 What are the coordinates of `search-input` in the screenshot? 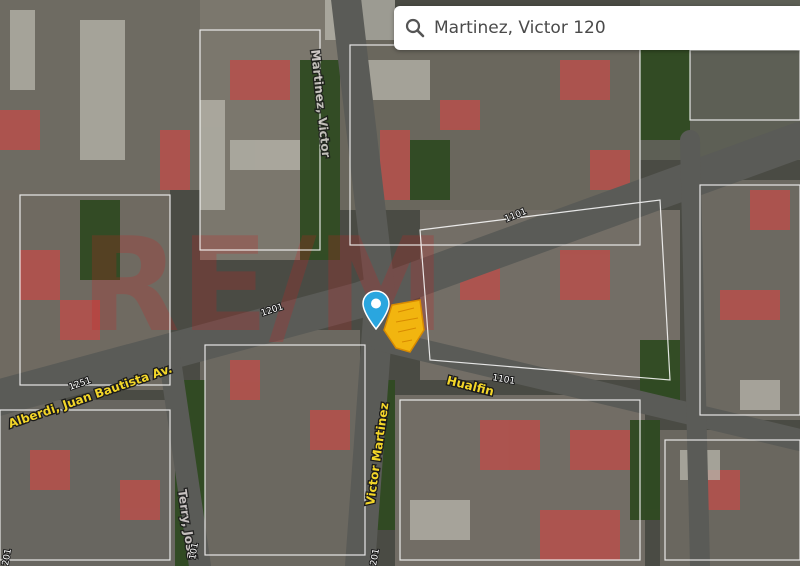 It's located at (604, 28).